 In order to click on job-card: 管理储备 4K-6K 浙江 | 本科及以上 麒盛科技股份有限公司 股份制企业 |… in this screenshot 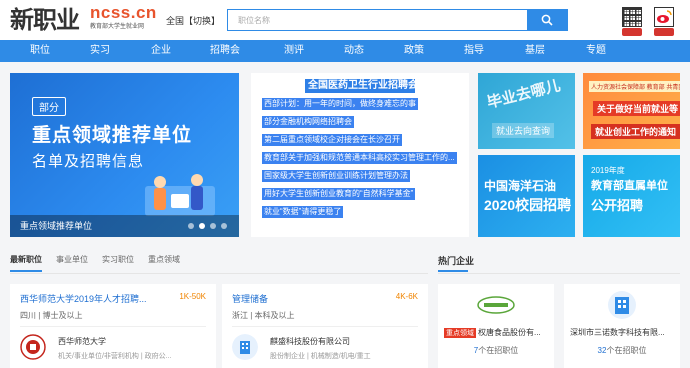, I will do `click(325, 326)`.